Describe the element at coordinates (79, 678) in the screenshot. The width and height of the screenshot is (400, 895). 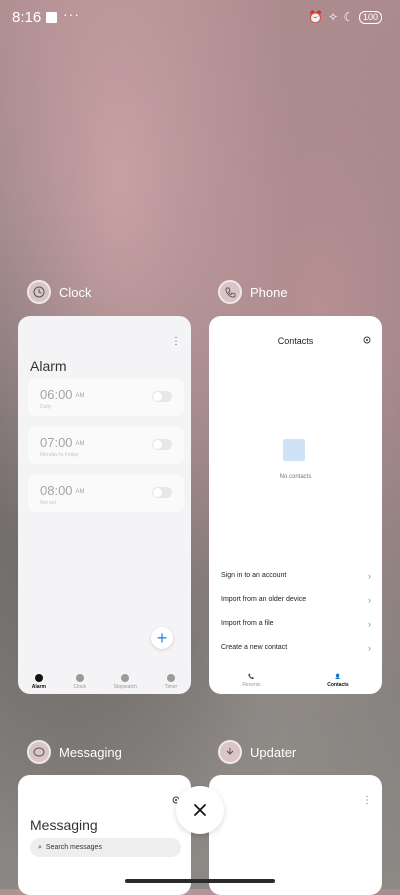
I see `clock-icon` at that location.